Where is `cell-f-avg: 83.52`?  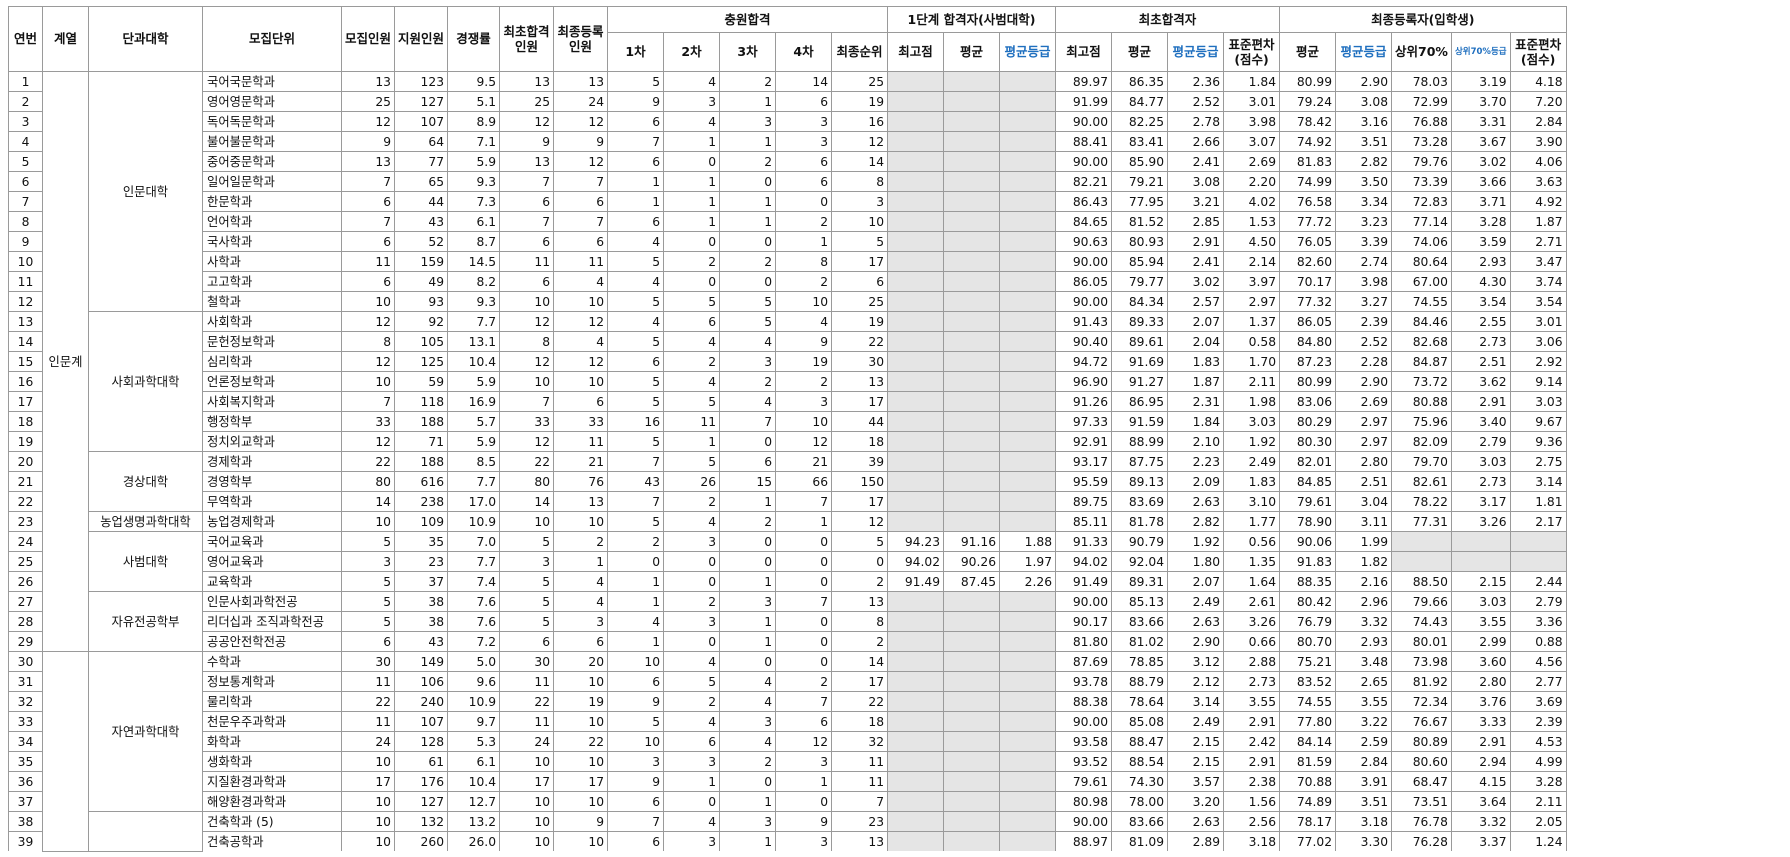 cell-f-avg: 83.52 is located at coordinates (1308, 681).